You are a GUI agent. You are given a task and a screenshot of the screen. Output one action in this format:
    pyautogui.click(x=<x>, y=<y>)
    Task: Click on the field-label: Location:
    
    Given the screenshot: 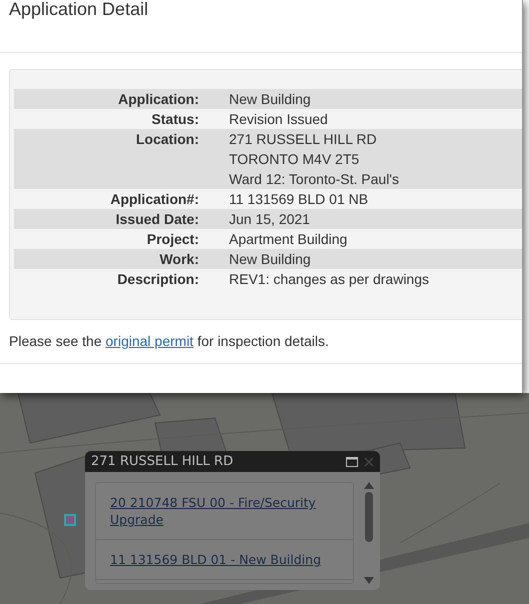 What is the action you would take?
    pyautogui.click(x=167, y=139)
    